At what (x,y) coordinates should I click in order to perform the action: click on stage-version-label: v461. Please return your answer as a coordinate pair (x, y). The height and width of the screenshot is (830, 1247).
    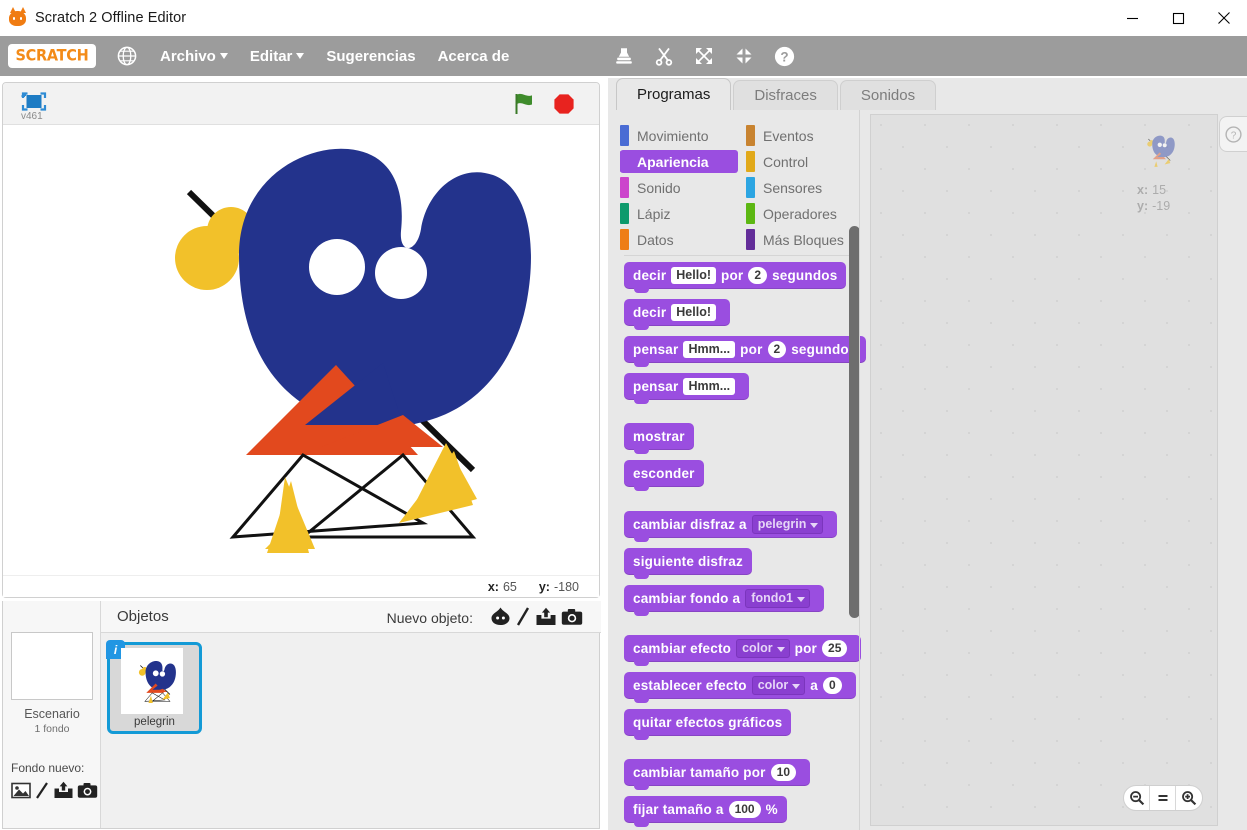
    Looking at the image, I should click on (32, 116).